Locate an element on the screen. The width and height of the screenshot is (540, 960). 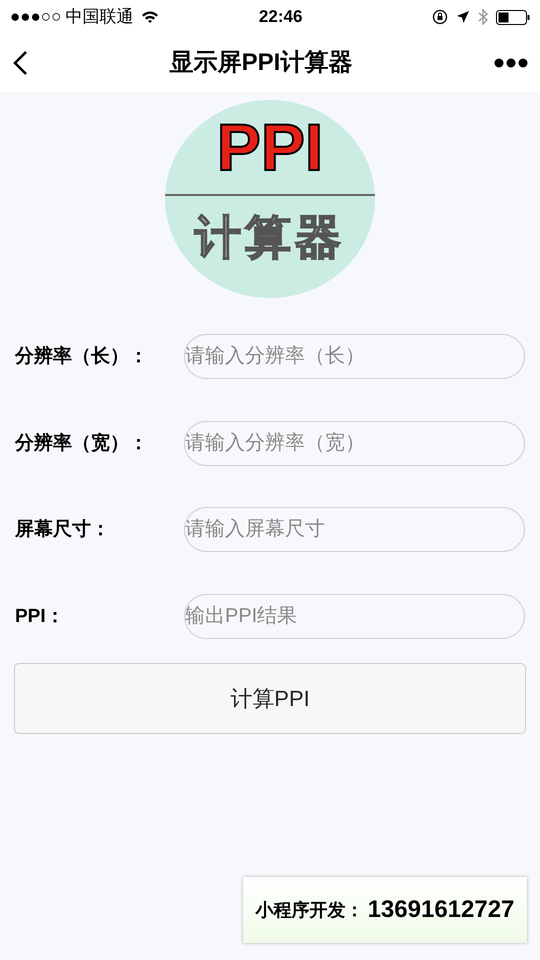
input-field: 输出PPI结果 is located at coordinates (354, 616).